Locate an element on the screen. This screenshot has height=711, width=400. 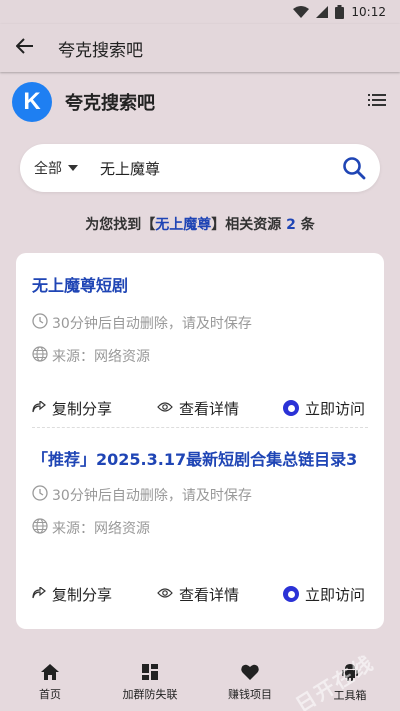
menu-button is located at coordinates (377, 102).